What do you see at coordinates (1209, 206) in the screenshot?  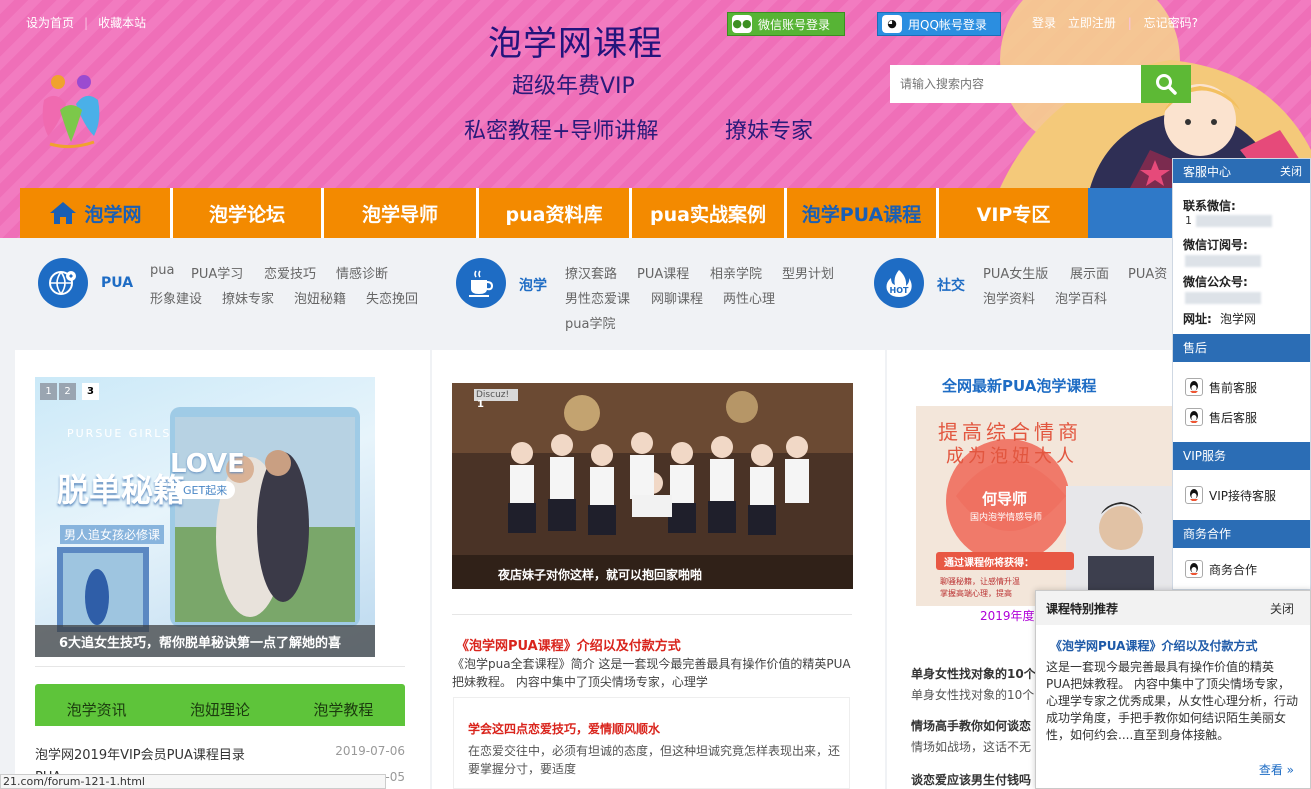 I see `wechat-contact-label: 联系微信:` at bounding box center [1209, 206].